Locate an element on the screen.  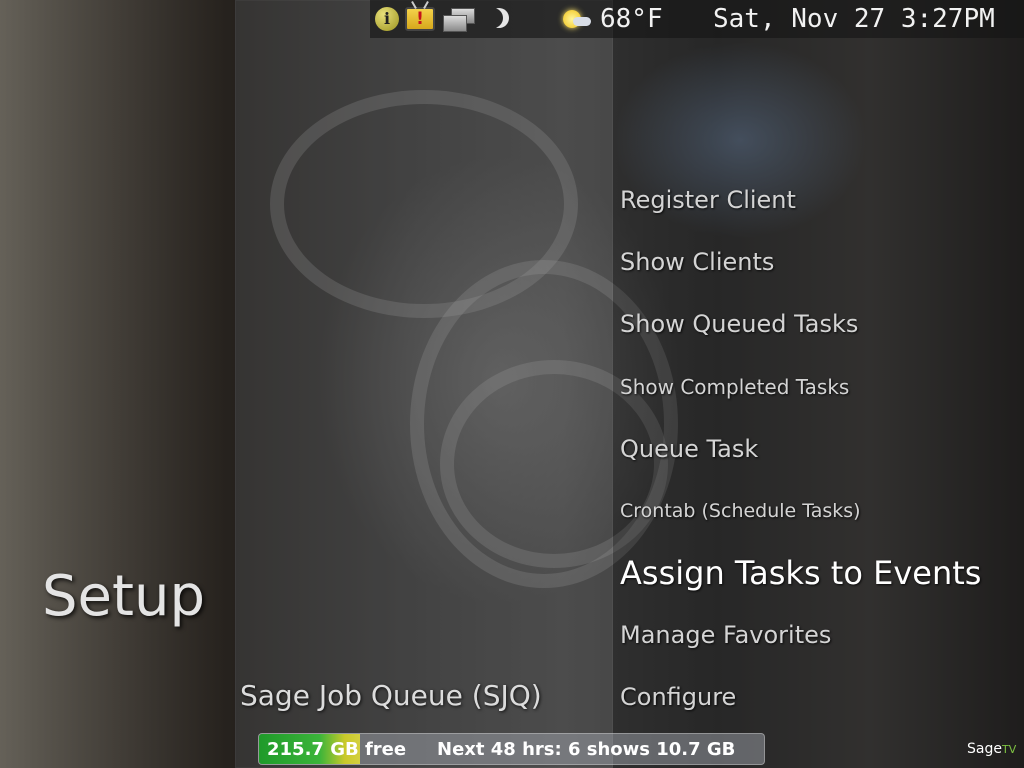
status-icons: i ! is located at coordinates (484, 19).